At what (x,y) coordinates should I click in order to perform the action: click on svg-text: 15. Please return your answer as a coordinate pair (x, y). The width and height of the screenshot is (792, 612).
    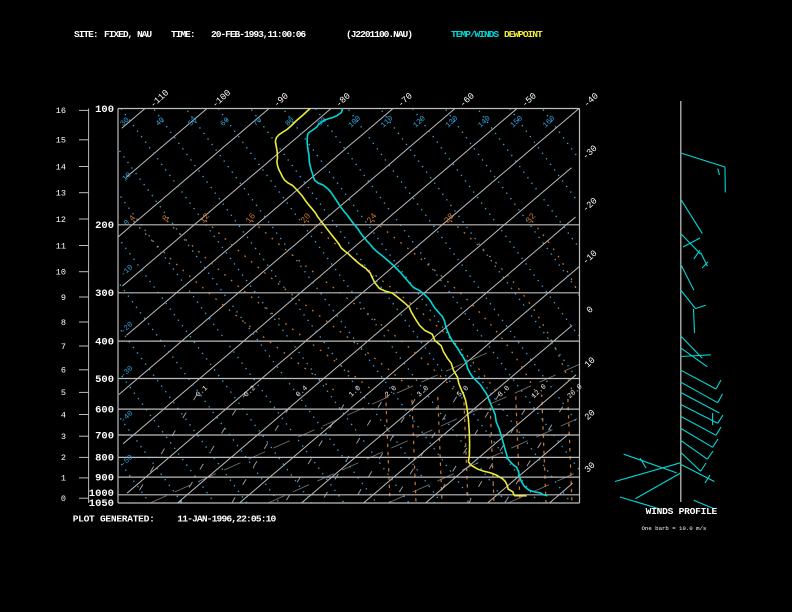
    Looking at the image, I should click on (61, 141).